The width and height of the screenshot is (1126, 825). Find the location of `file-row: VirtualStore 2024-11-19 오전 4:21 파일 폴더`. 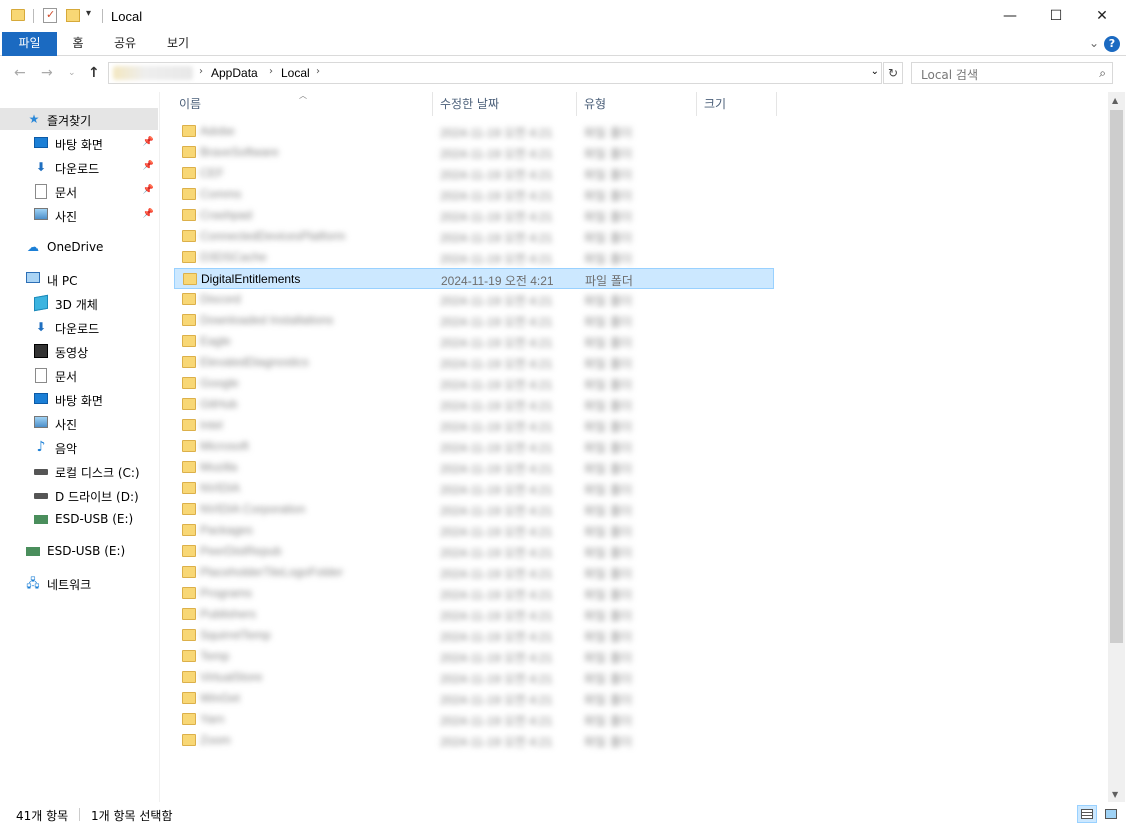

file-row: VirtualStore 2024-11-19 오전 4:21 파일 폴더 is located at coordinates (474, 677).